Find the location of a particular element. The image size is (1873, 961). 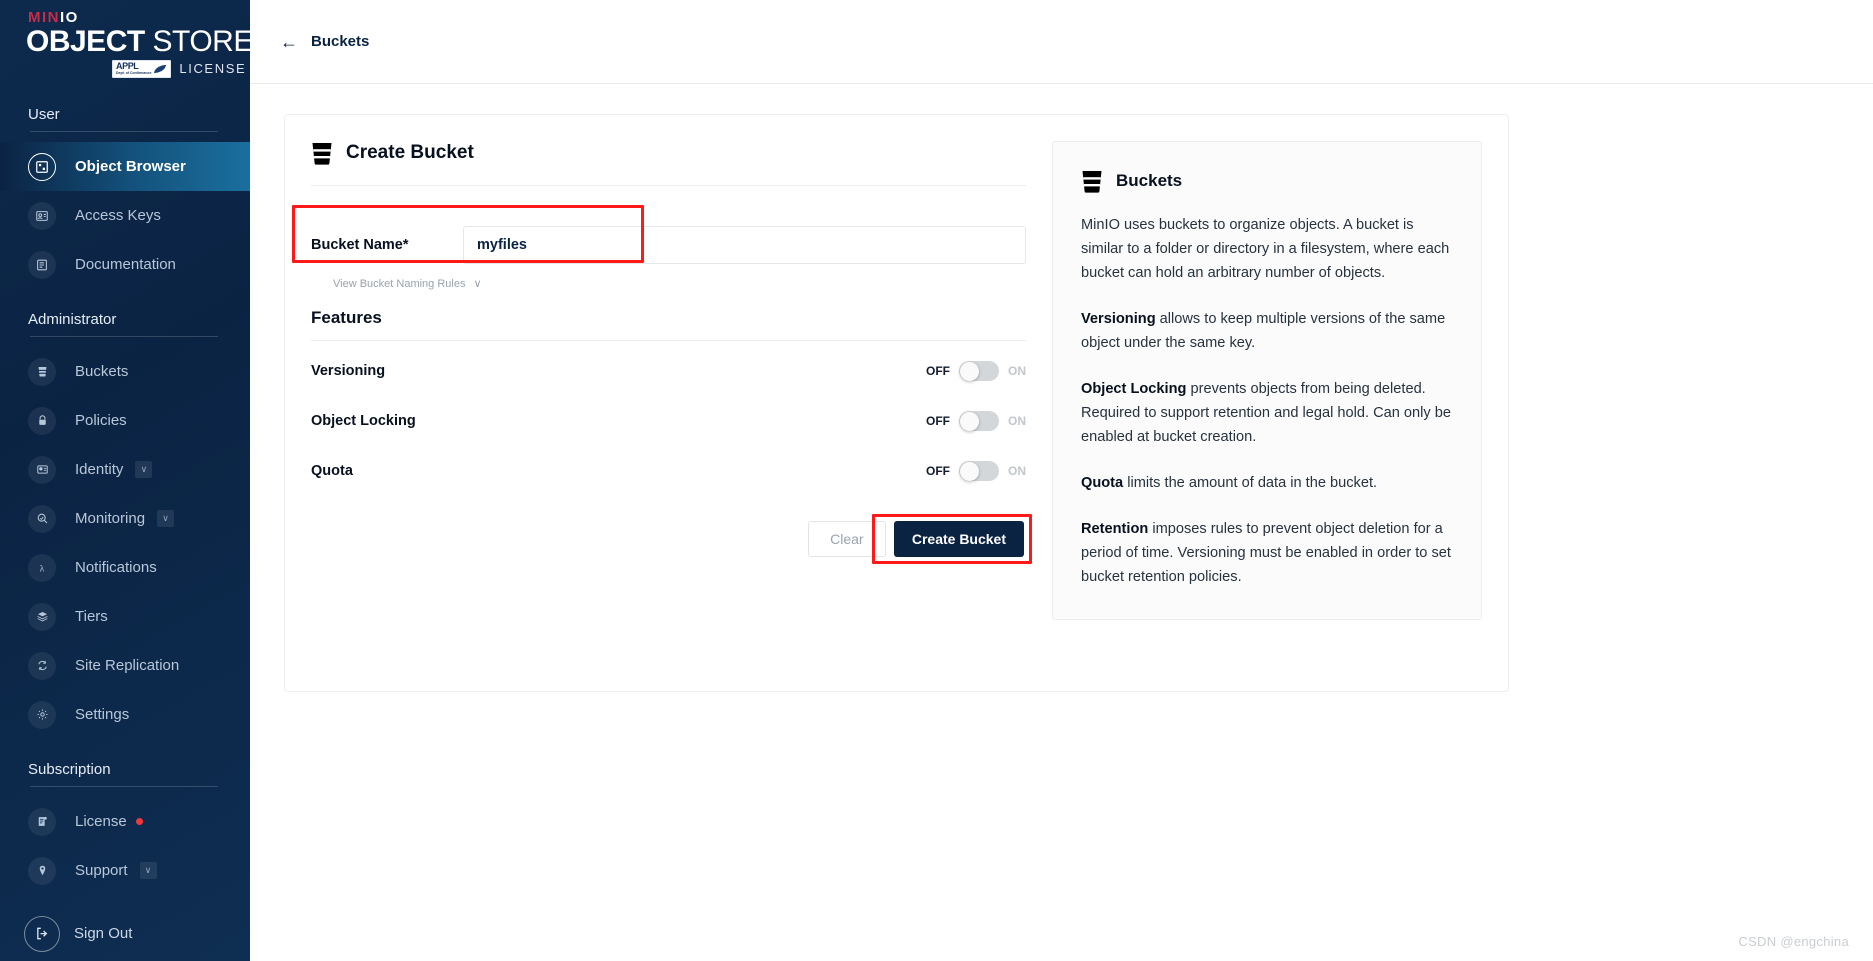

sidebar-item-monitoring: Monitoring ∨ is located at coordinates (125, 518).